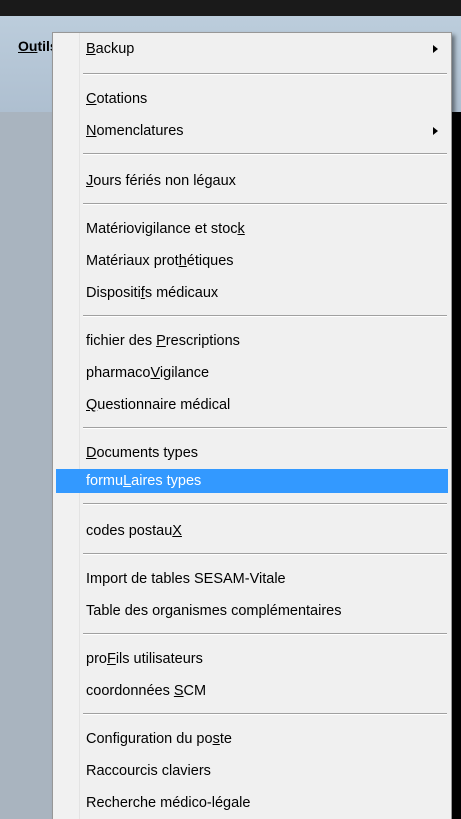  Describe the element at coordinates (252, 803) in the screenshot. I see `menu-item-recherche-medico-legale: Recherche médico-légale` at that location.